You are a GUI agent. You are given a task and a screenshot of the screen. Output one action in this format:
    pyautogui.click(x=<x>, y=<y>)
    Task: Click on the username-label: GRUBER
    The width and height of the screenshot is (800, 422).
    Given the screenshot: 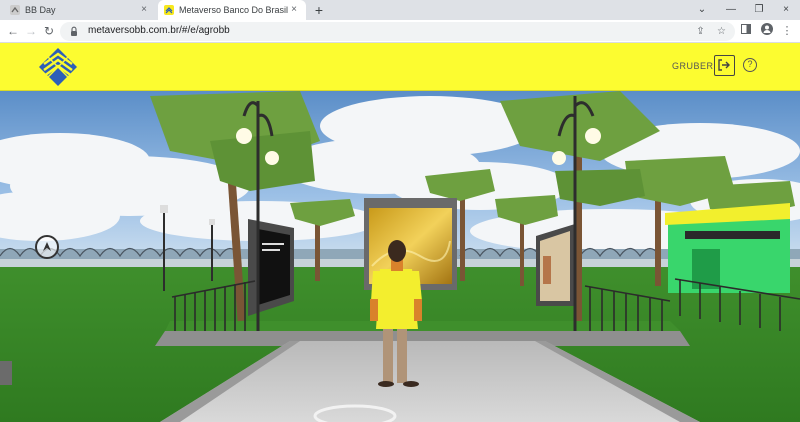 What is the action you would take?
    pyautogui.click(x=693, y=66)
    